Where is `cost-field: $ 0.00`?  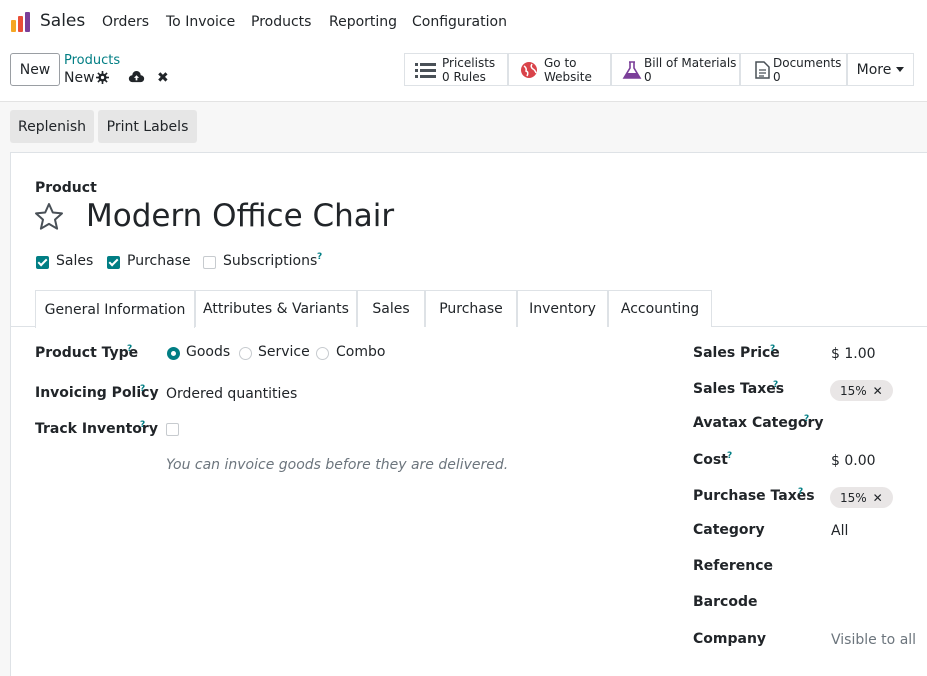
cost-field: $ 0.00 is located at coordinates (853, 461).